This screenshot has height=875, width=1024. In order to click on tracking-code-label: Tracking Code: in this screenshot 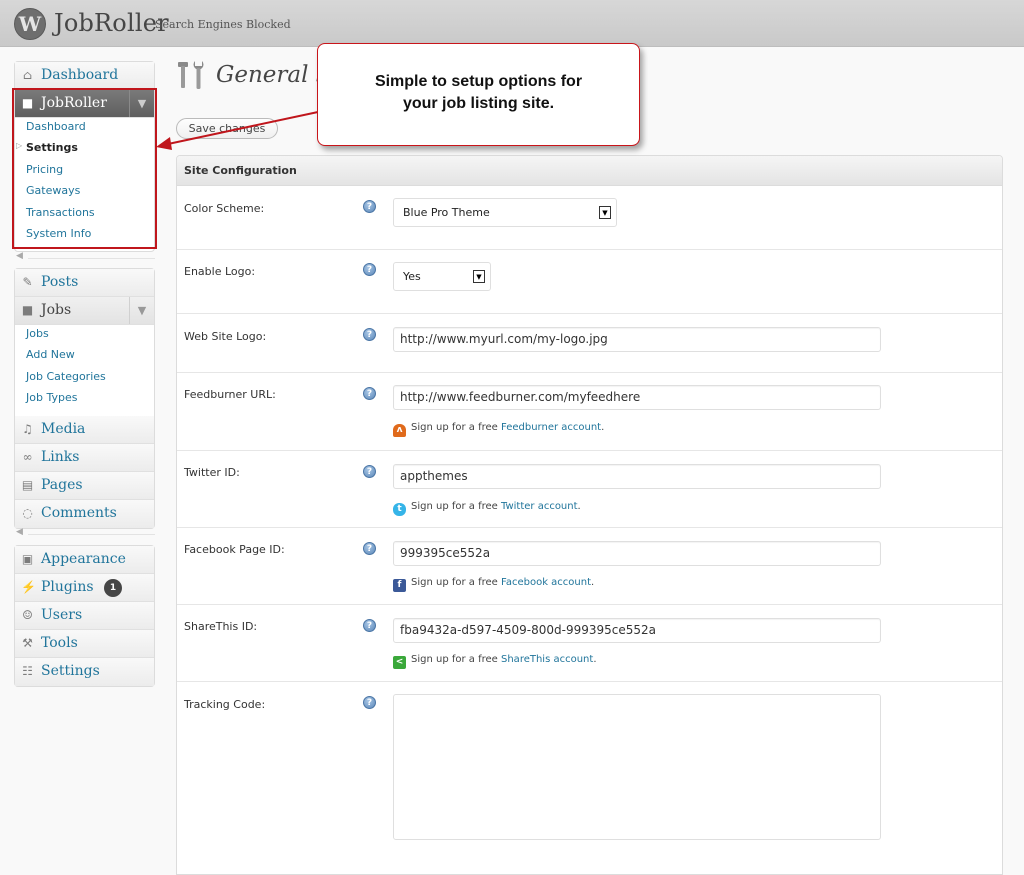, I will do `click(225, 704)`.